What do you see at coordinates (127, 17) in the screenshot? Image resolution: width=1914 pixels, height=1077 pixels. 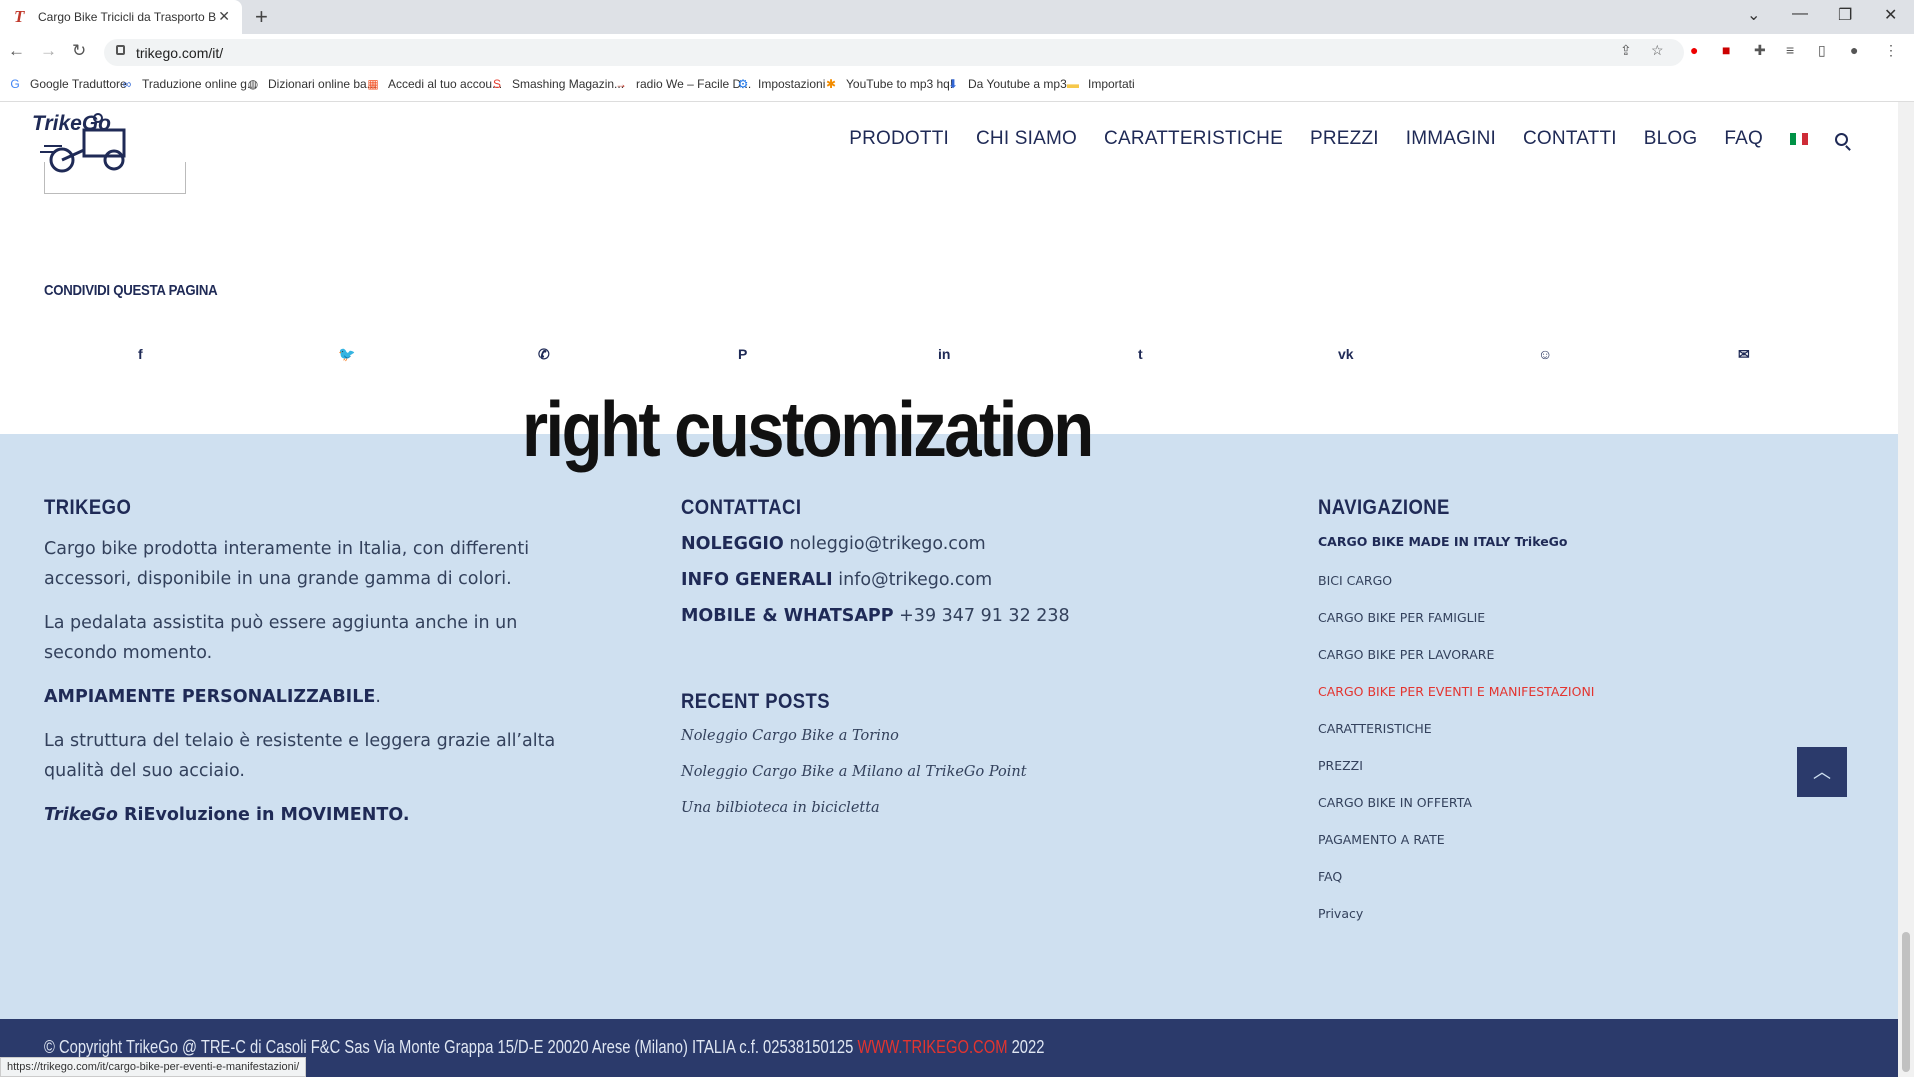 I see `tab-title: Cargo Bike Tricicli da Trasporto B` at bounding box center [127, 17].